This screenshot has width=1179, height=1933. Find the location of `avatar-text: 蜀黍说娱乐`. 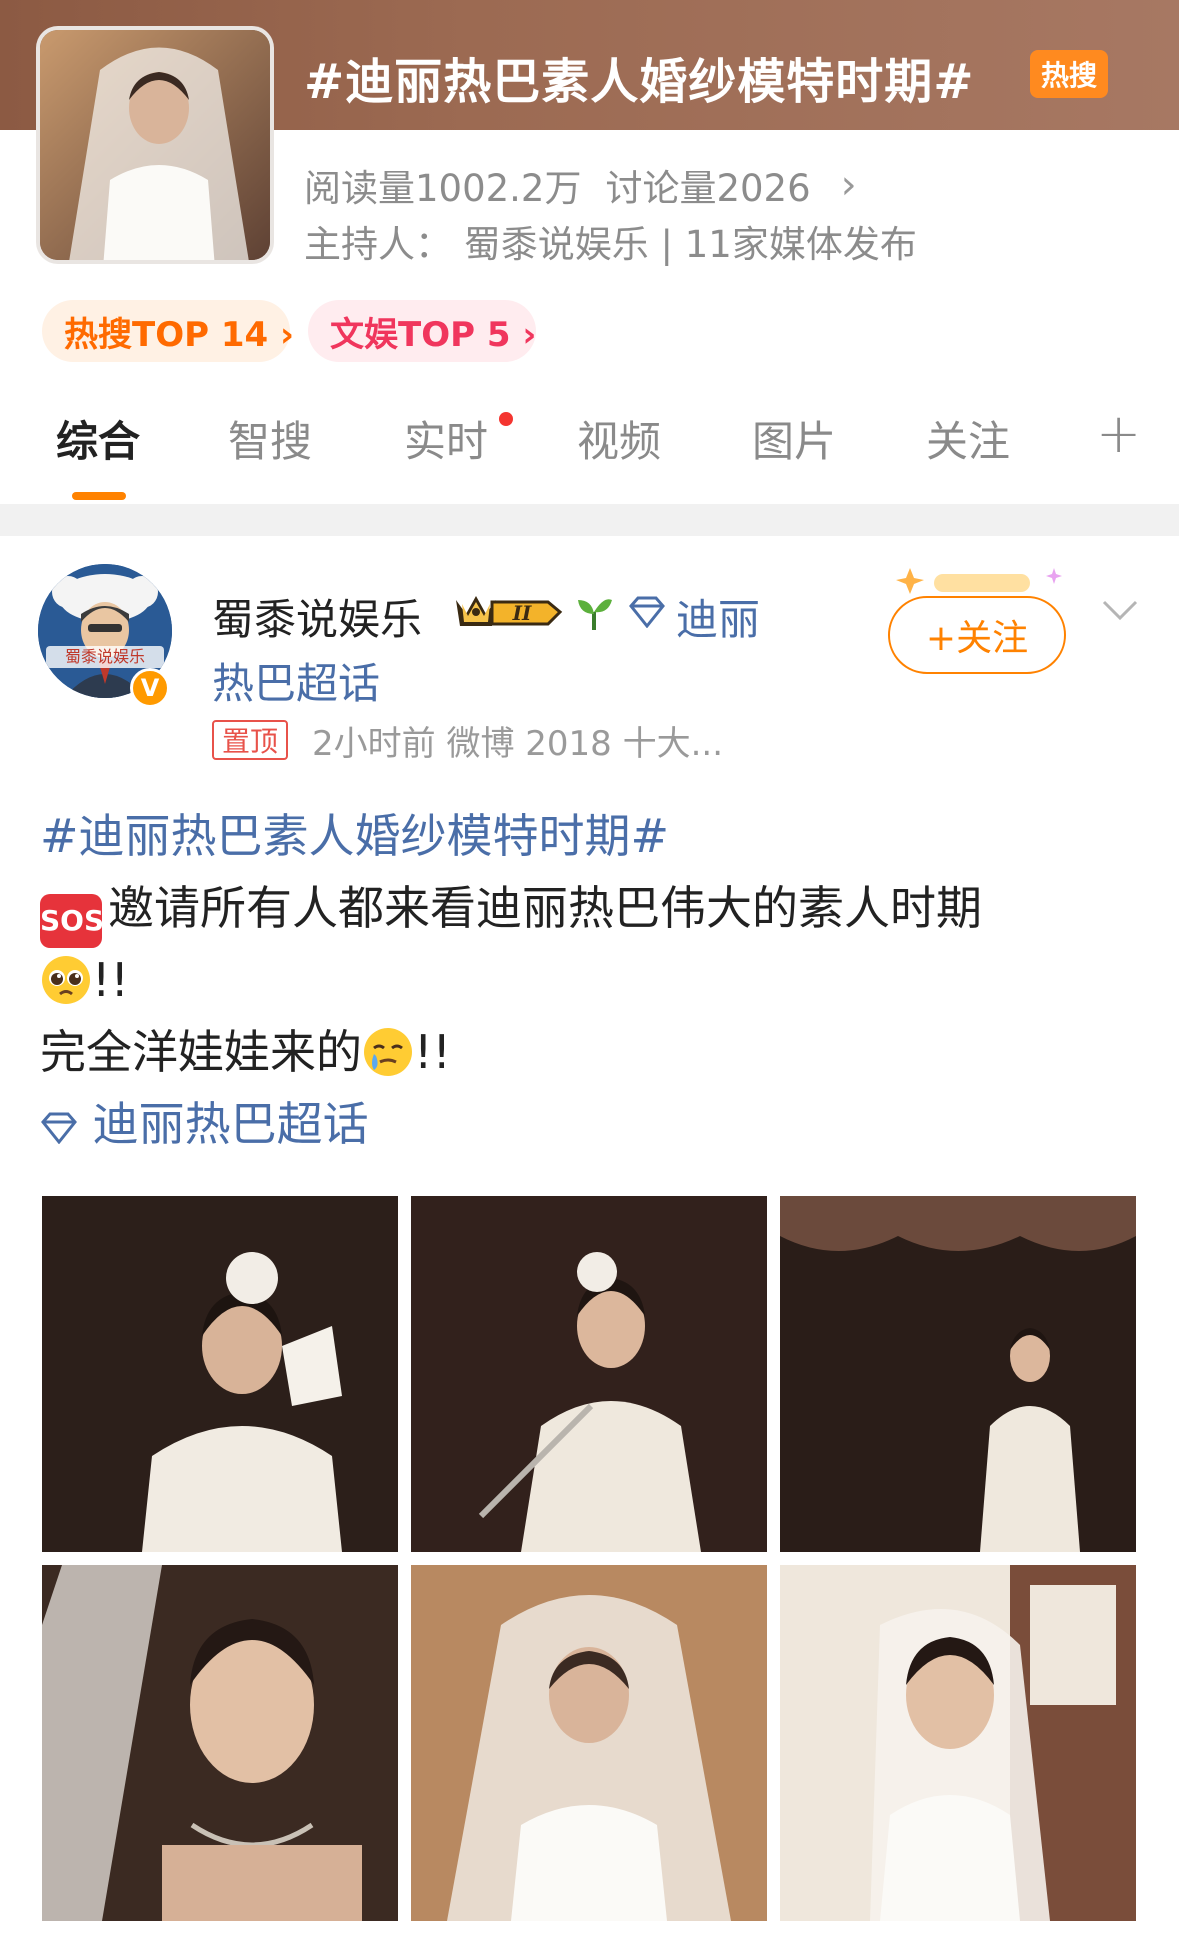

avatar-text: 蜀黍说娱乐 is located at coordinates (105, 656).